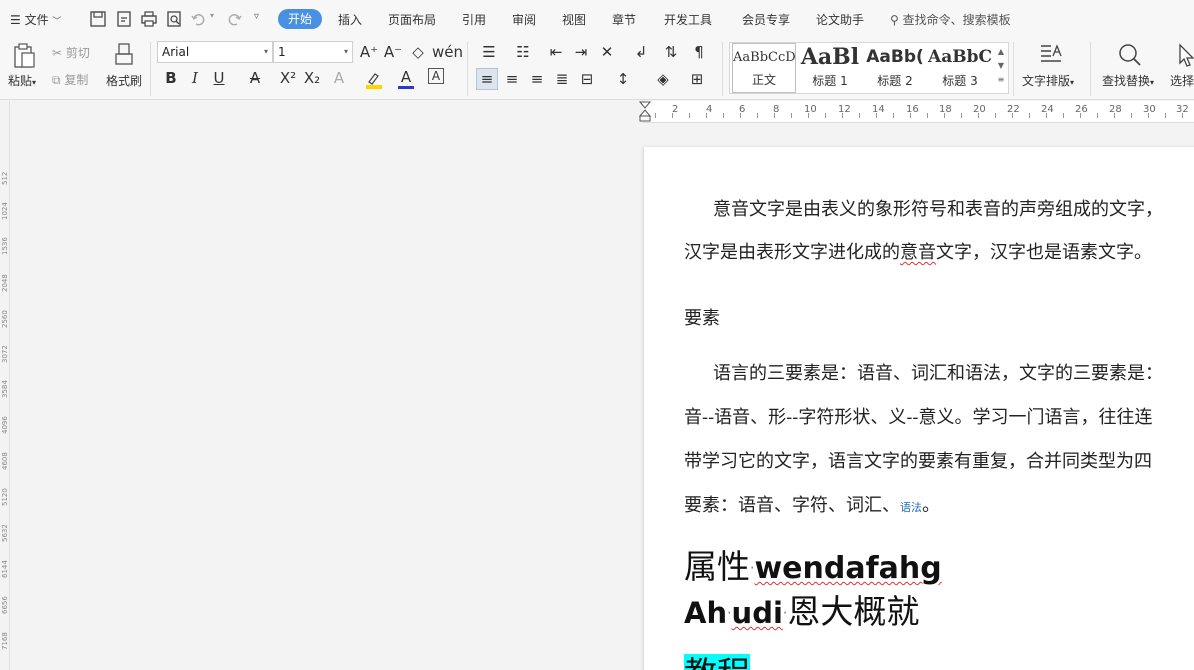  Describe the element at coordinates (830, 68) in the screenshot. I see `style-heading-1: AaBl 标题 1` at that location.